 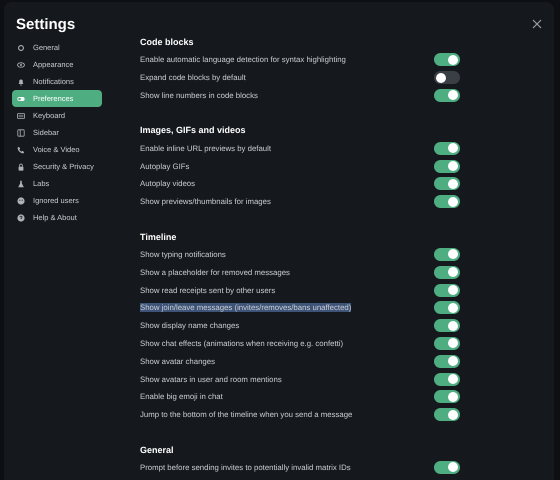 What do you see at coordinates (21, 64) in the screenshot?
I see `eye-icon` at bounding box center [21, 64].